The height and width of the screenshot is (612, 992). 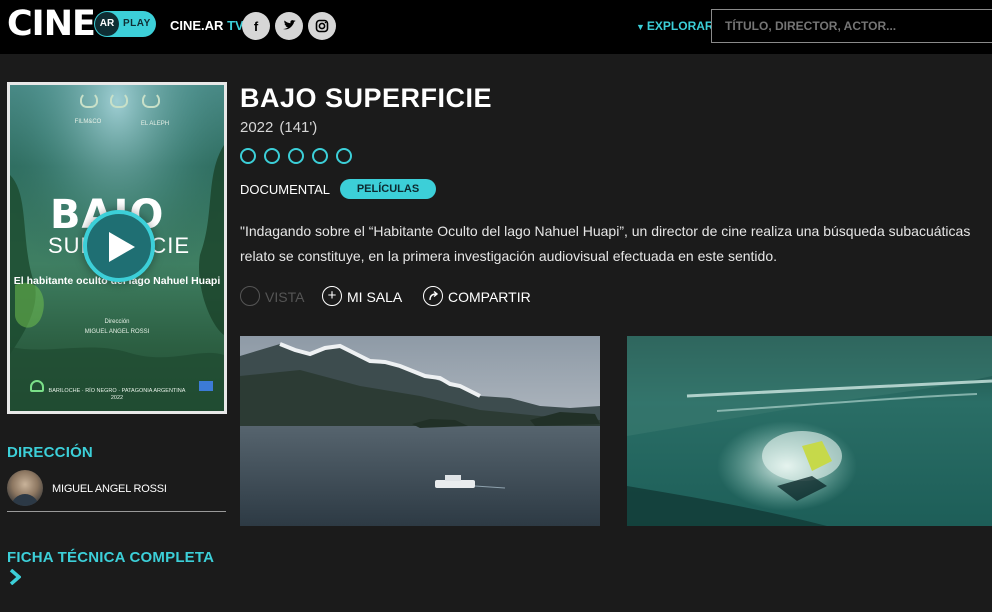 What do you see at coordinates (640, 27) in the screenshot?
I see `chevron-down-icon: ▼` at bounding box center [640, 27].